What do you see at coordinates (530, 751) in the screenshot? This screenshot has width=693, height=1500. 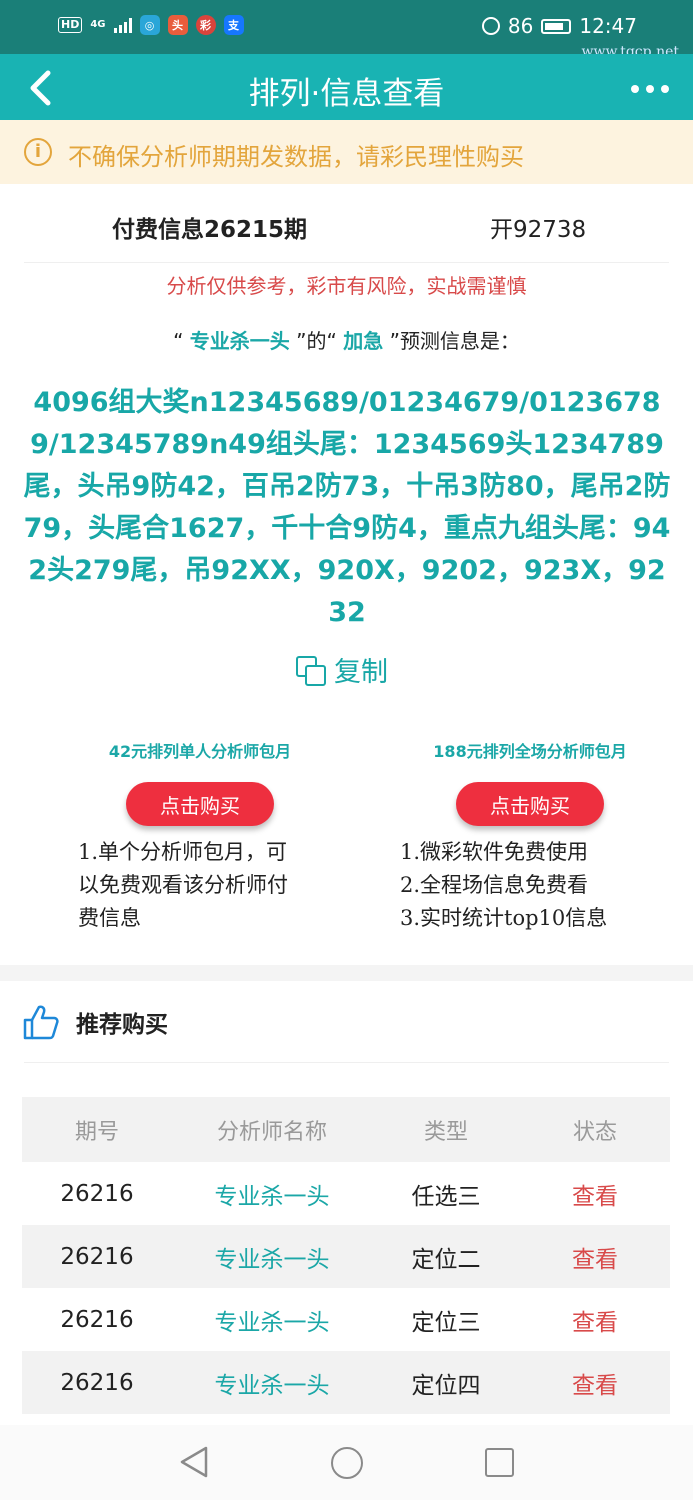 I see `package-title: 188元排列全场分析师包月` at bounding box center [530, 751].